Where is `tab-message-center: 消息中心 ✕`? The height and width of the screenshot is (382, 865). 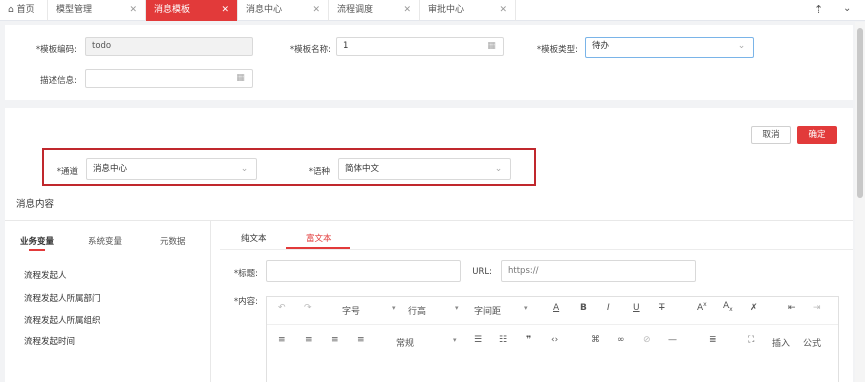 tab-message-center: 消息中心 ✕ is located at coordinates (283, 10).